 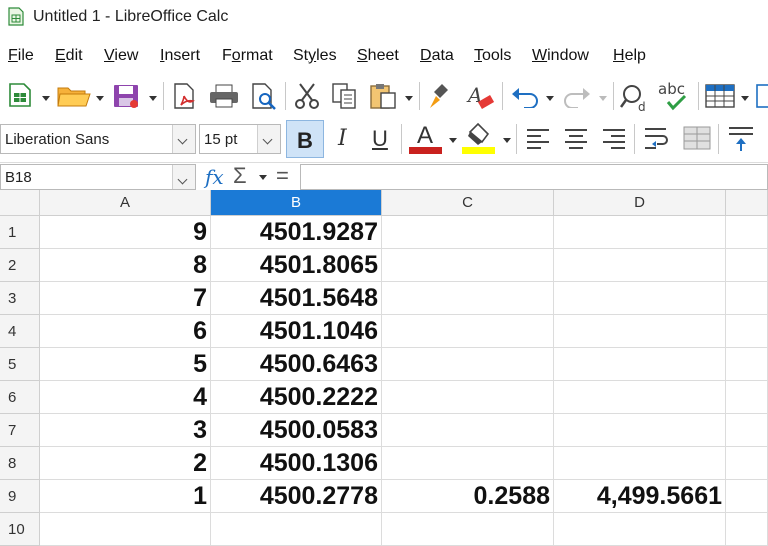 What do you see at coordinates (20, 298) in the screenshot?
I see `row-header-3: 3` at bounding box center [20, 298].